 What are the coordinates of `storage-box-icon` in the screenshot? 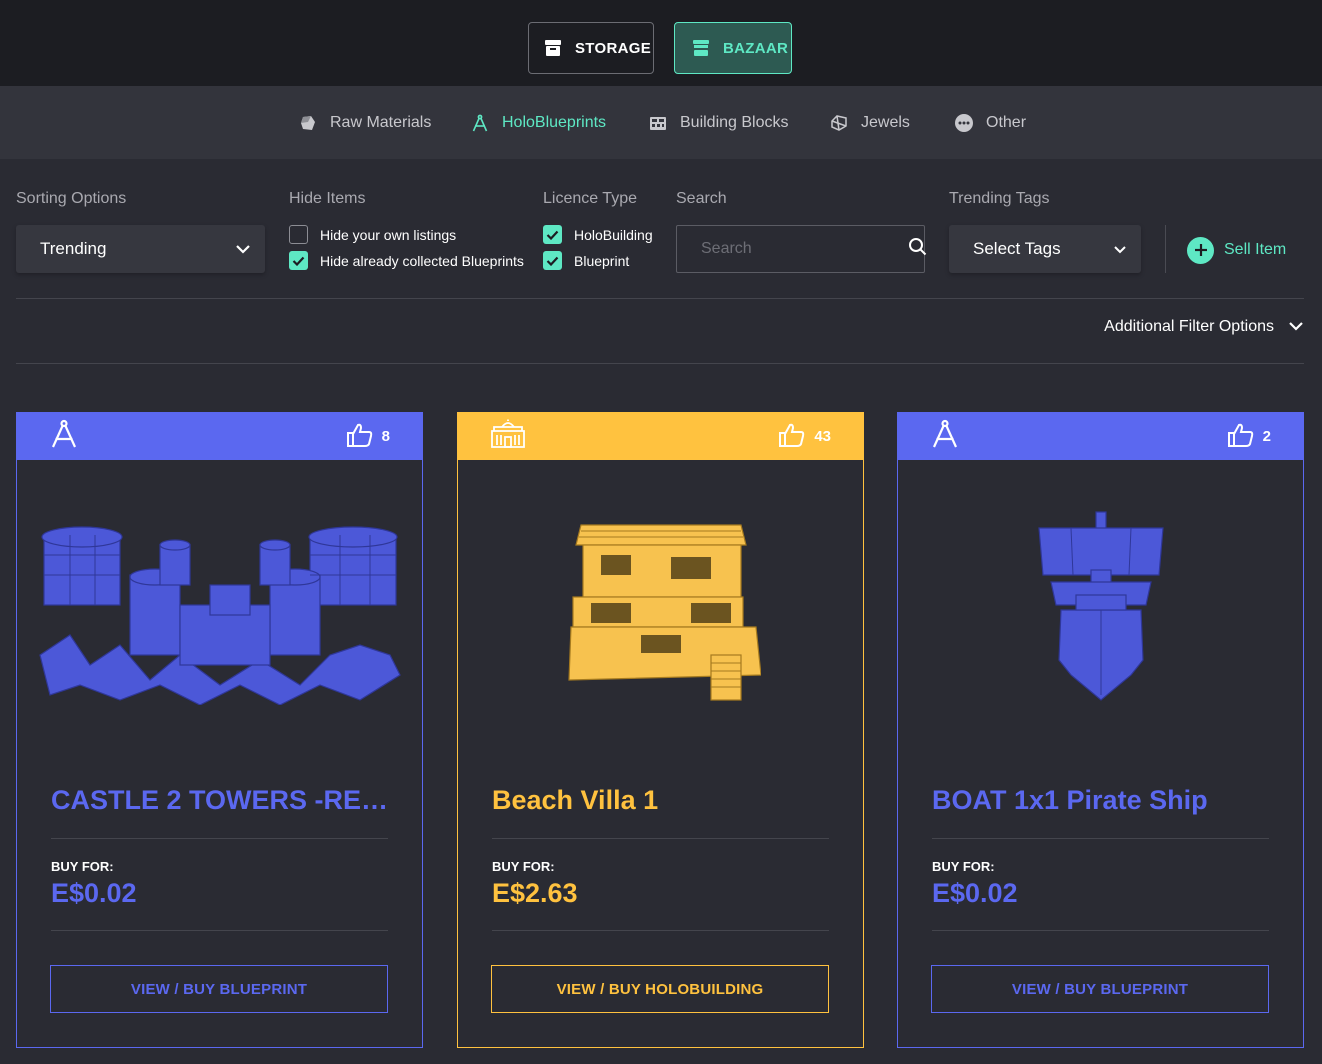 It's located at (553, 48).